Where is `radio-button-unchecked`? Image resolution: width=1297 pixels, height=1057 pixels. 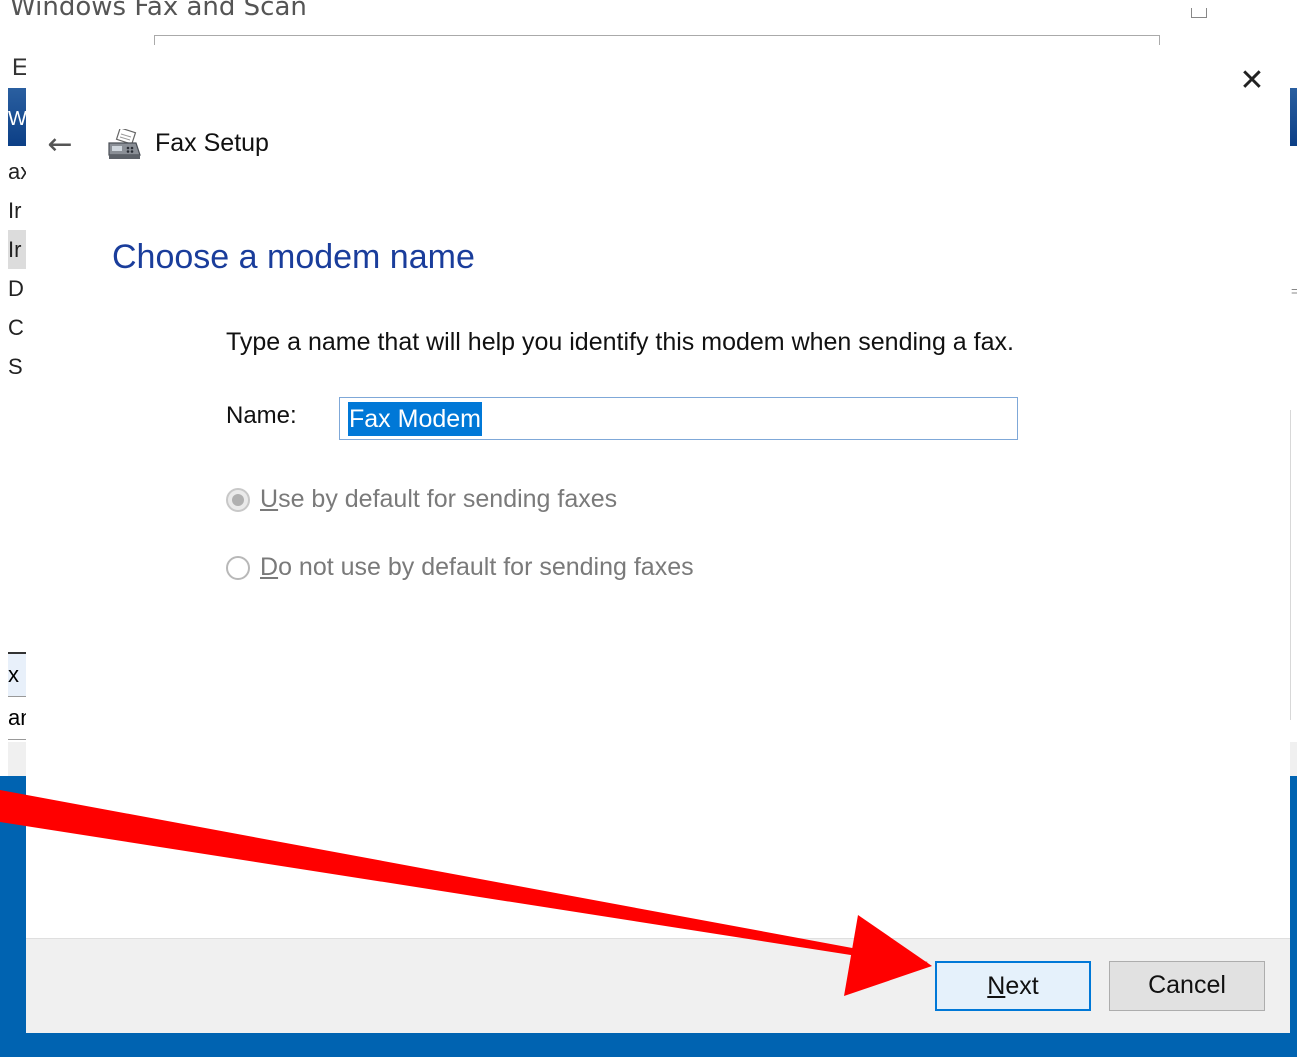 radio-button-unchecked is located at coordinates (238, 567).